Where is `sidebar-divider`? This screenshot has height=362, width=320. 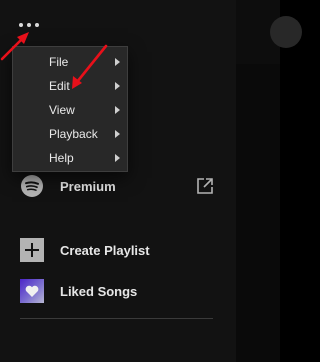 sidebar-divider is located at coordinates (116, 318).